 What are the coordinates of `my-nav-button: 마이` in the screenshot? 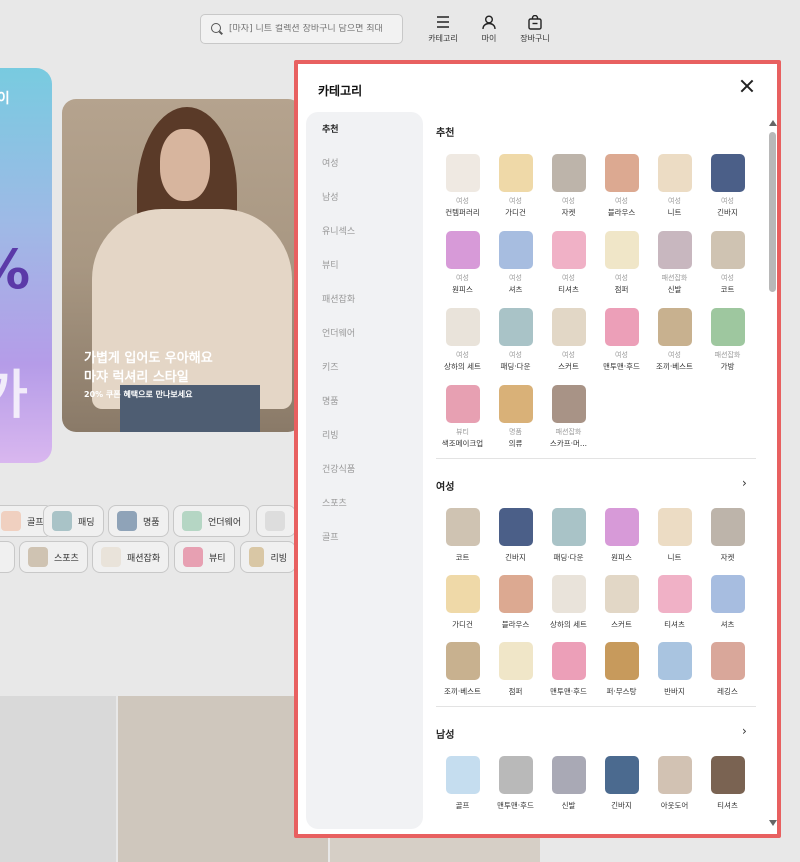 It's located at (489, 29).